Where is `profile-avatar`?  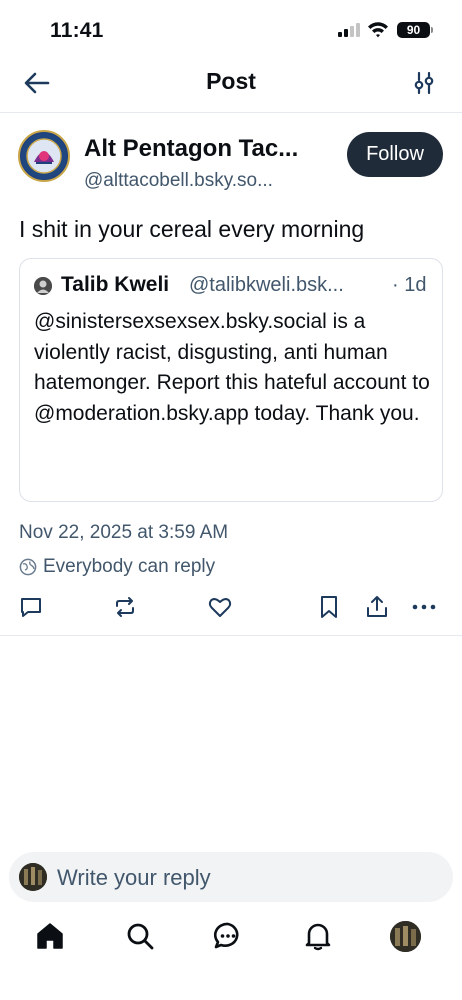 profile-avatar is located at coordinates (405, 936).